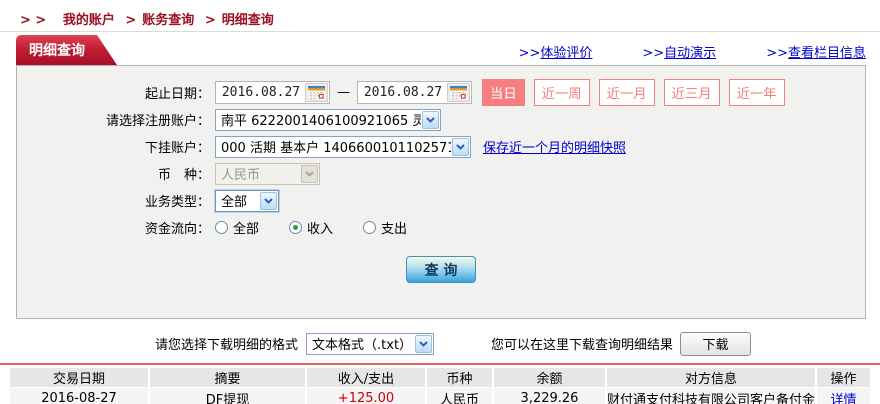 This screenshot has height=404, width=880. I want to click on register-account-row: 请选择注册账户： 南平 6222001406100921065 灵通卡, so click(441, 119).